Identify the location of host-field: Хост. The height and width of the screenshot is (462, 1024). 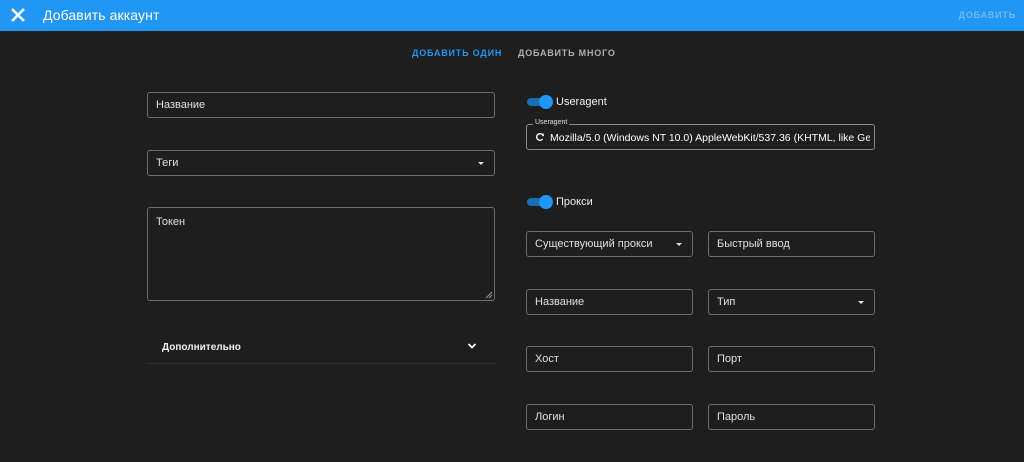
(609, 359).